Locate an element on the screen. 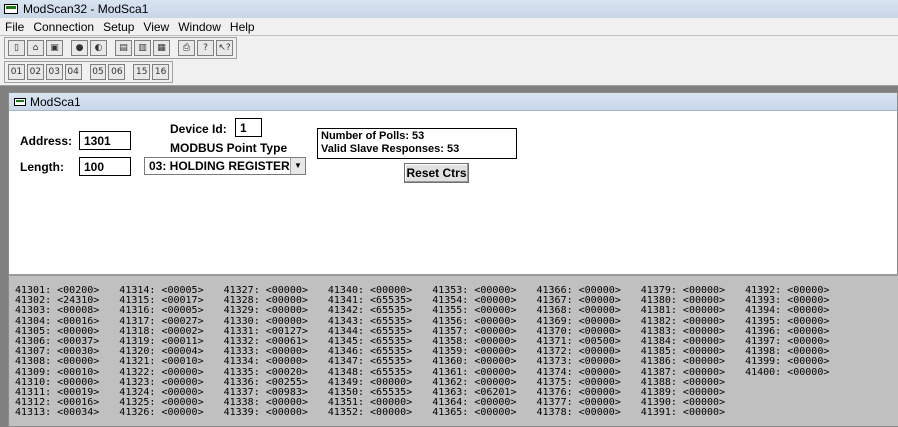 The width and height of the screenshot is (898, 427). write-16-icon: 16 is located at coordinates (161, 72).